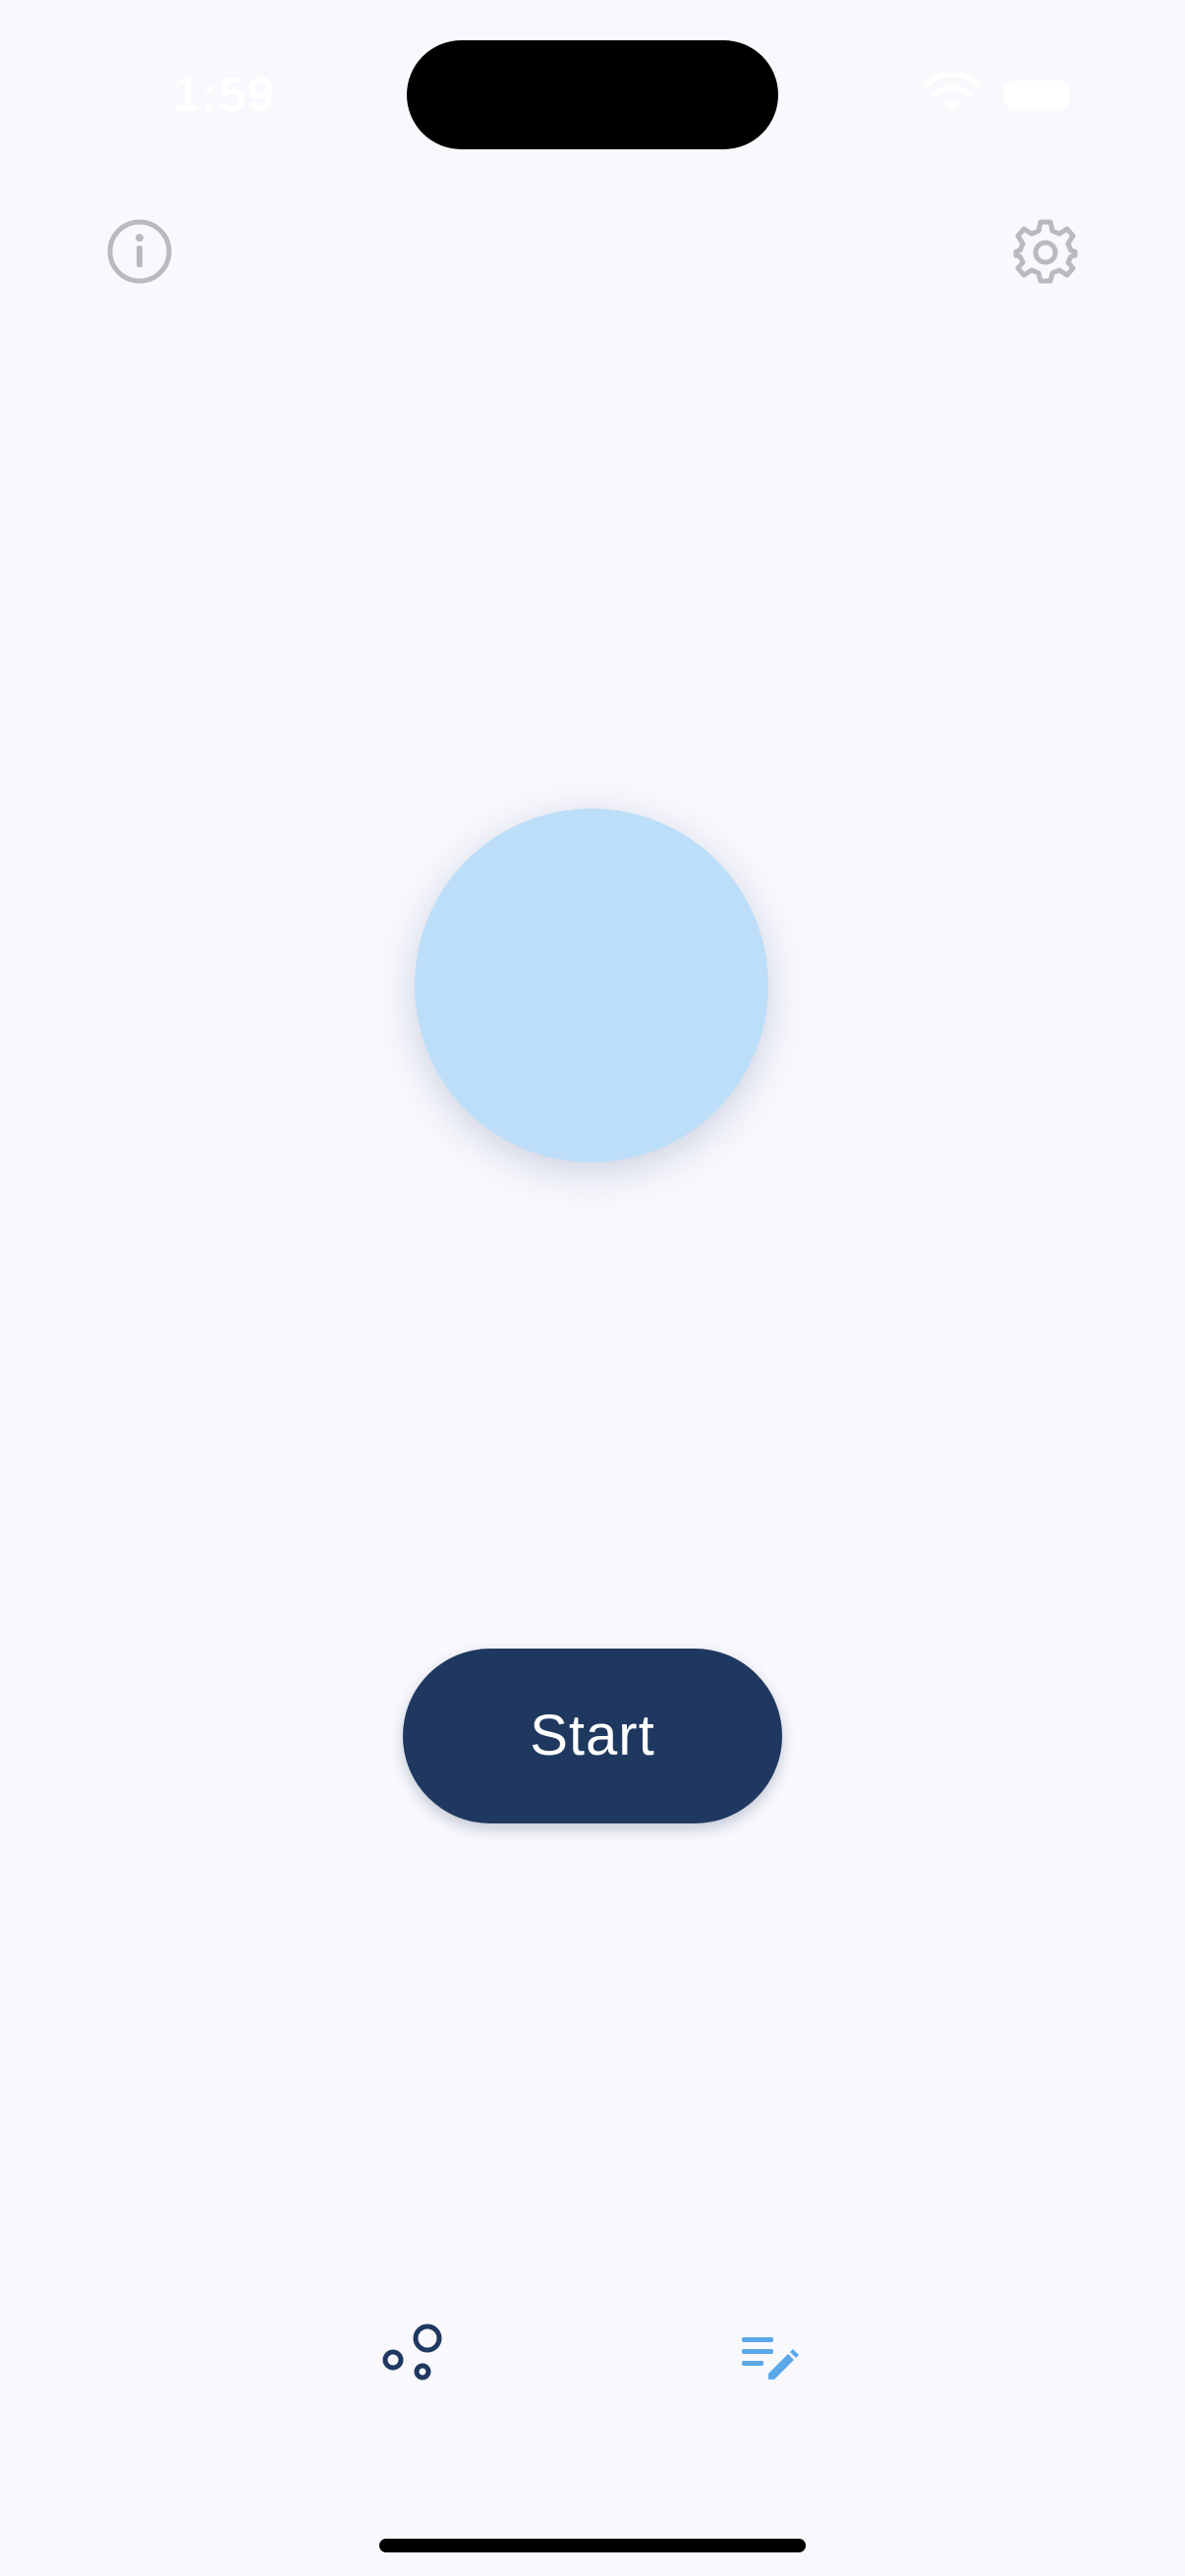 The height and width of the screenshot is (2576, 1185). What do you see at coordinates (592, 94) in the screenshot?
I see `dynamic-island` at bounding box center [592, 94].